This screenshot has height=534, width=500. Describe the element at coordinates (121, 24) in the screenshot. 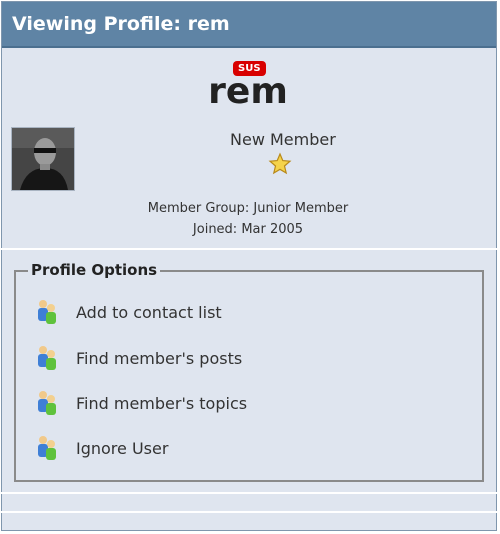

I see `page-title: Viewing Profile: rem` at that location.